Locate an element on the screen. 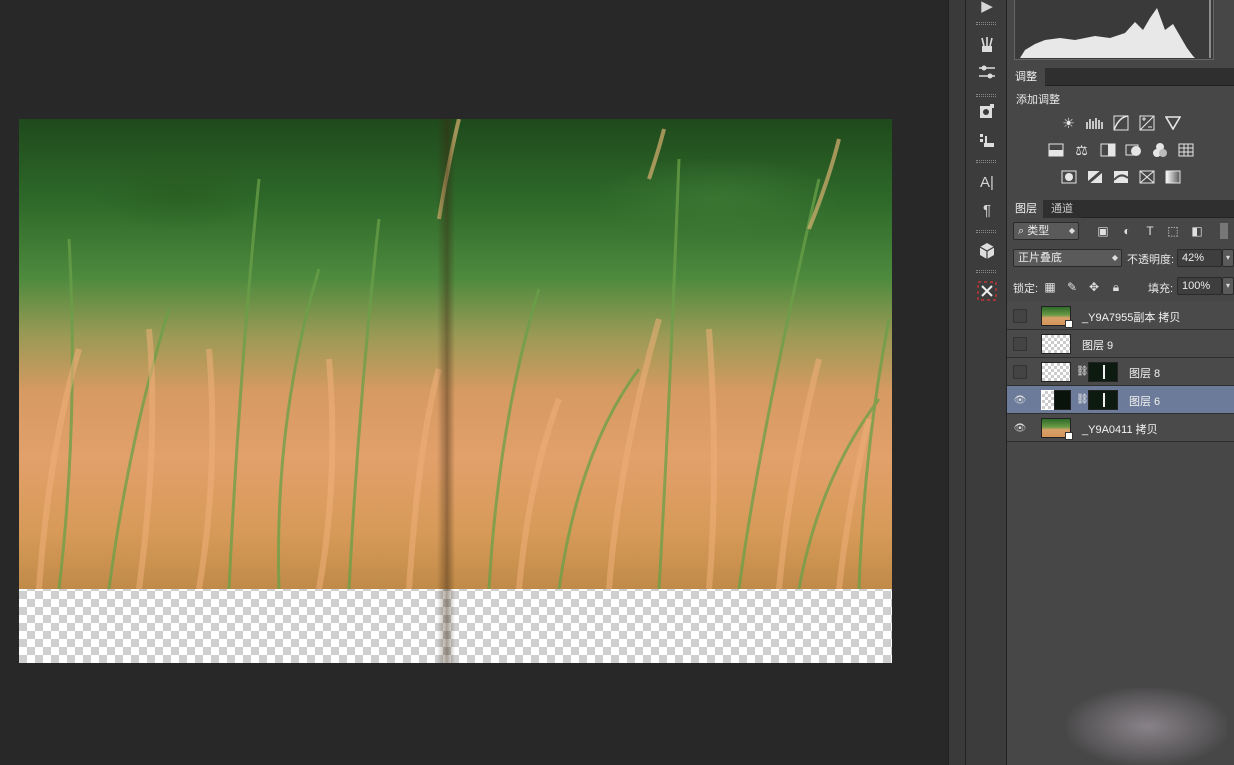 Image resolution: width=1234 pixels, height=765 pixels. layer-row: _Y9A7955副本 拷贝 is located at coordinates (1120, 316).